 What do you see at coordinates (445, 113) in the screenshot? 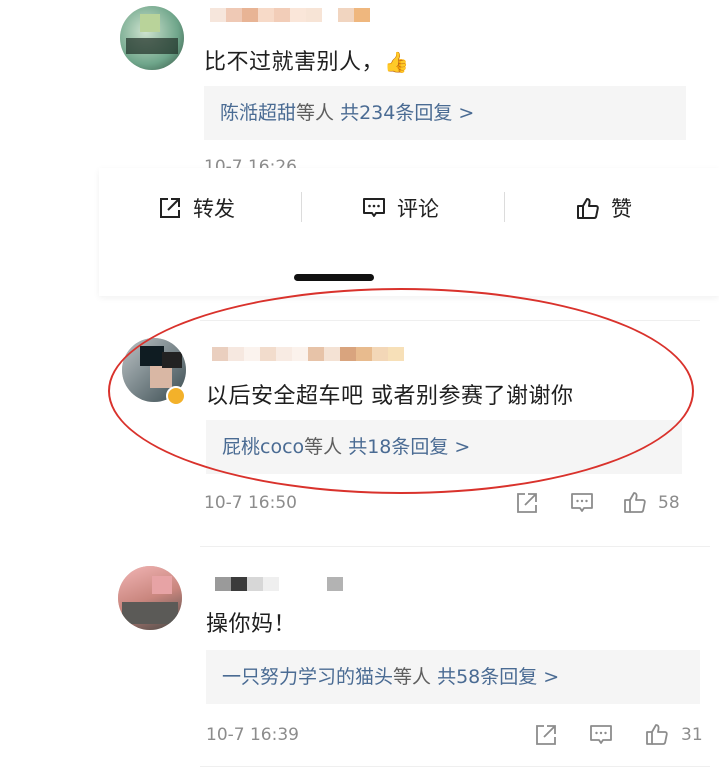
I see `reply-summary: 陈湉超甜等人 共234条回复 >` at bounding box center [445, 113].